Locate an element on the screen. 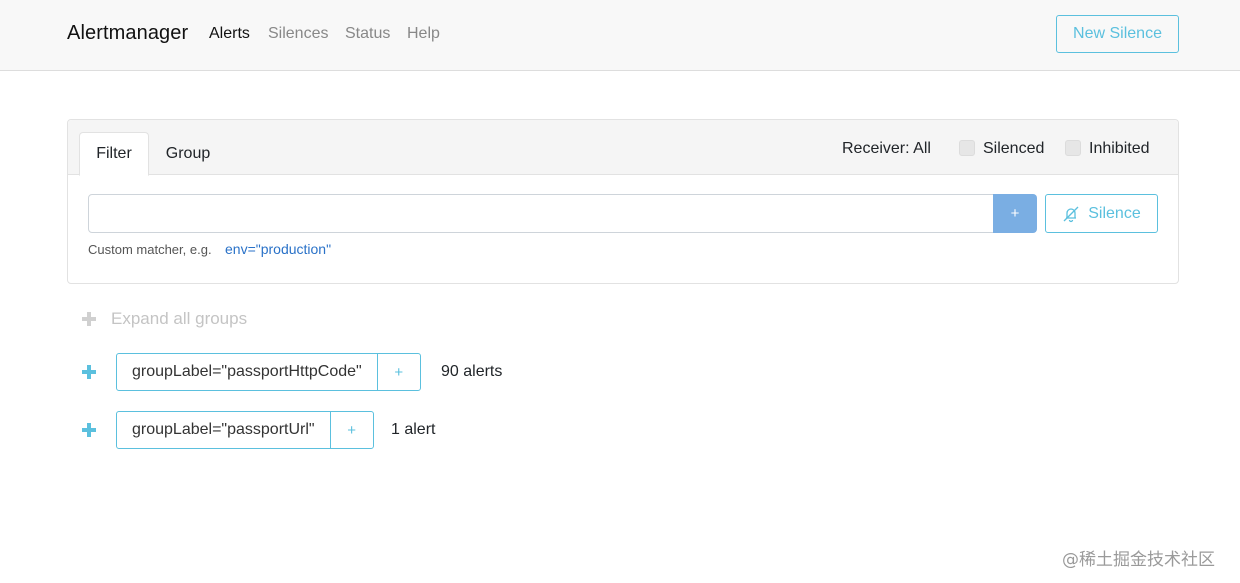 This screenshot has width=1240, height=583. nav-silences: Silences is located at coordinates (298, 34).